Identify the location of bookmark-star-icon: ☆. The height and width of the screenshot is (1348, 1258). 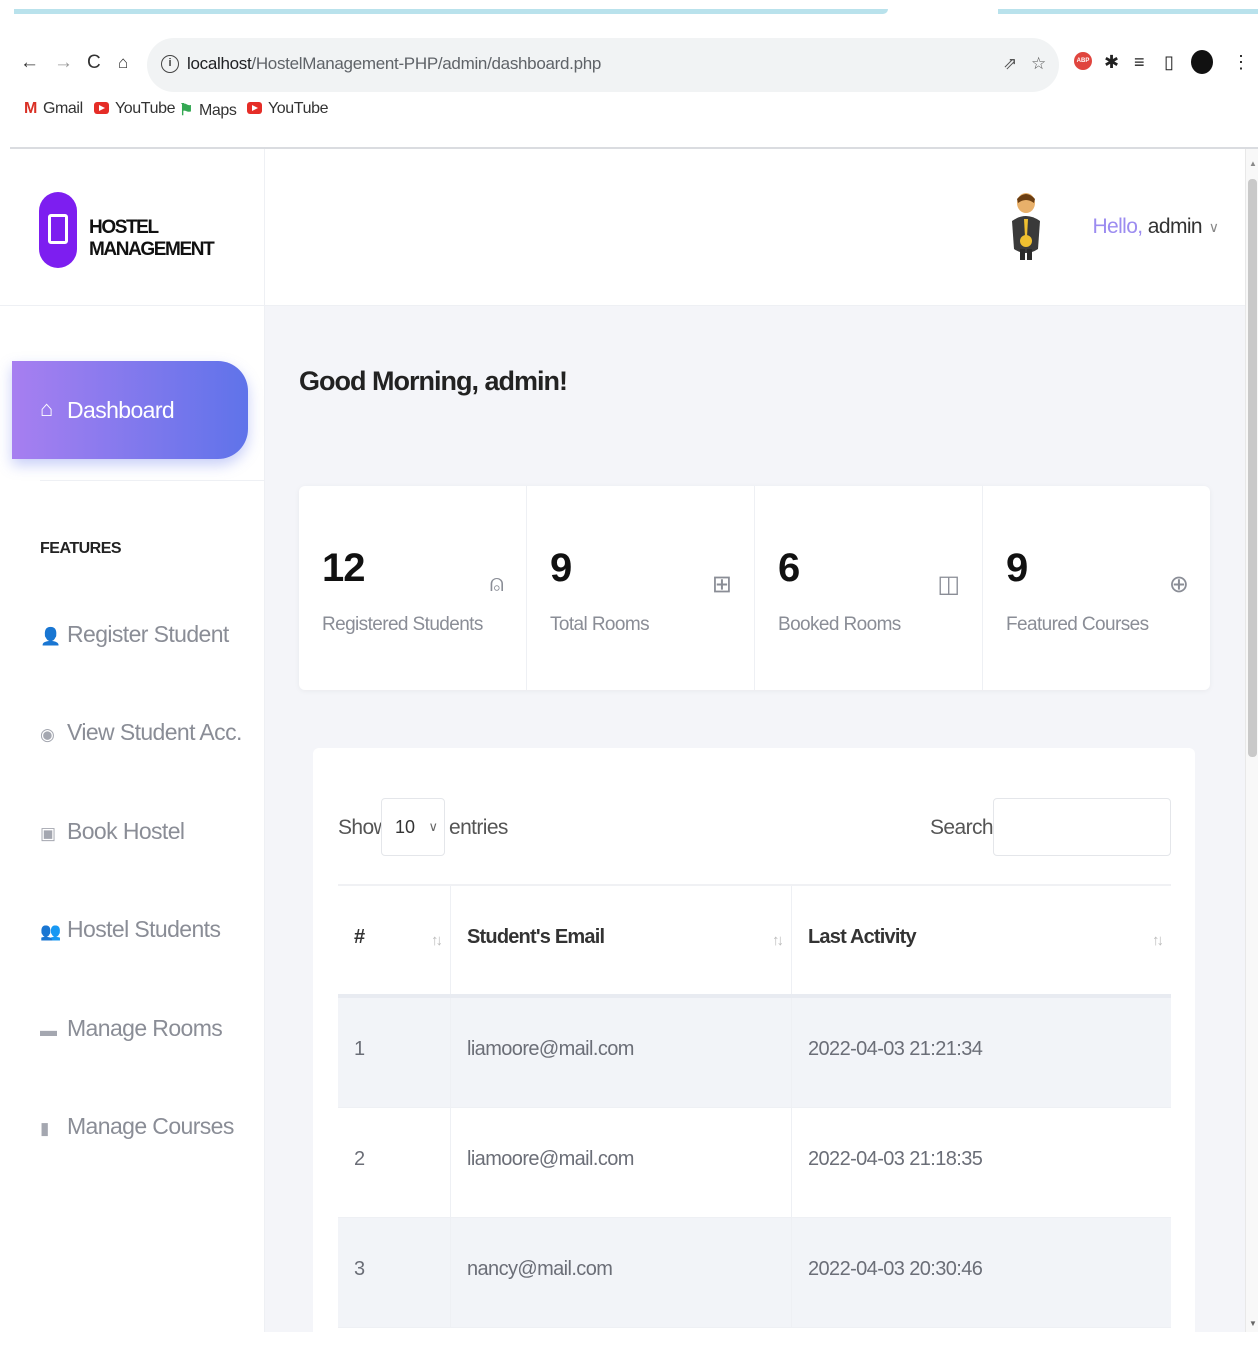
(1038, 64).